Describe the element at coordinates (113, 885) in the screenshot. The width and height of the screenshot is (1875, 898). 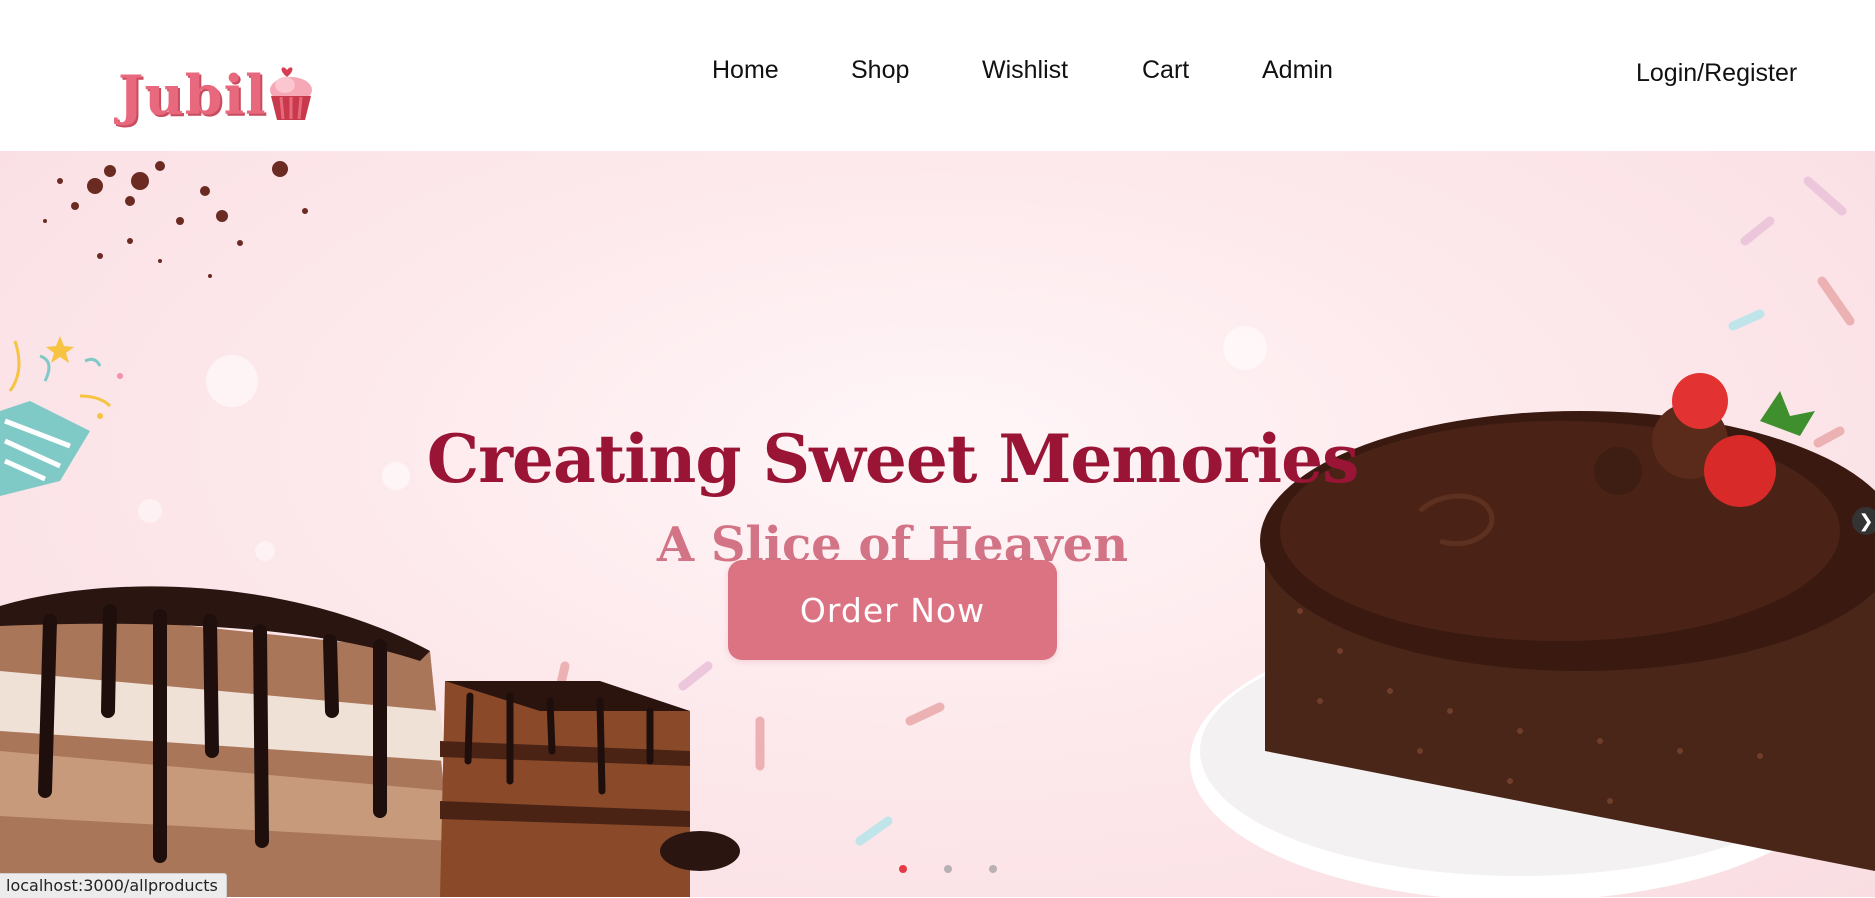
I see `link-status-bar: localhost:3000/allproducts` at that location.